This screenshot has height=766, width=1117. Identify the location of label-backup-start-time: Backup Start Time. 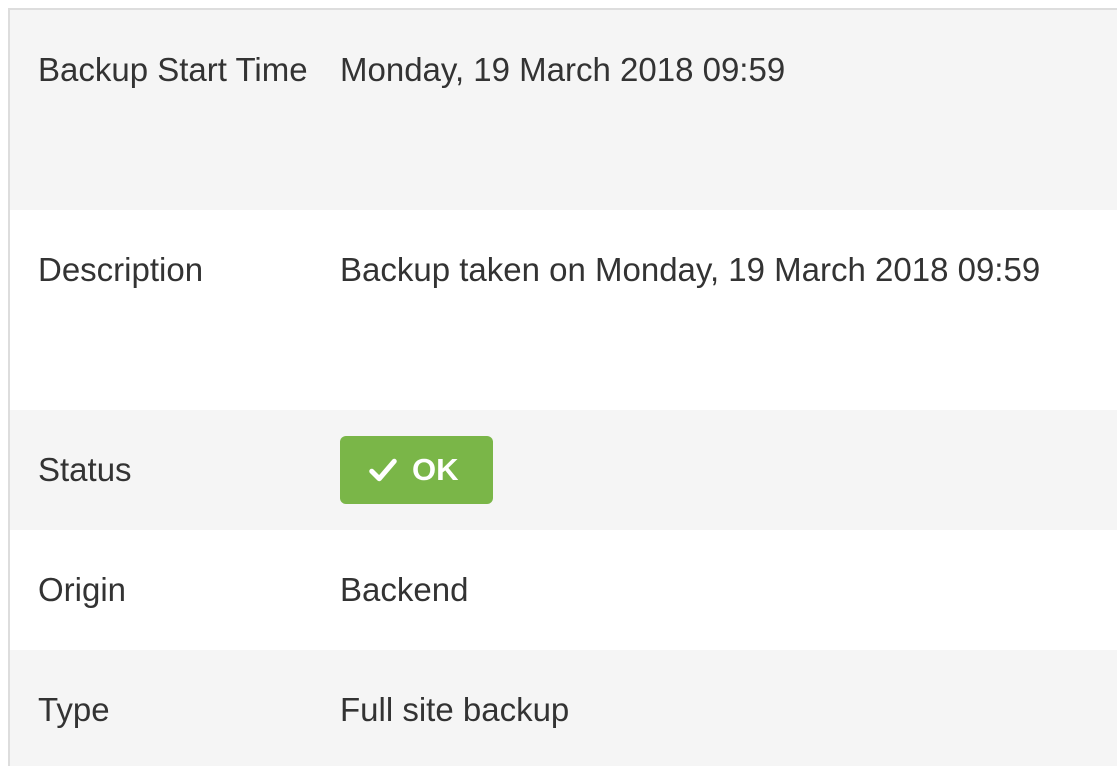
(173, 69).